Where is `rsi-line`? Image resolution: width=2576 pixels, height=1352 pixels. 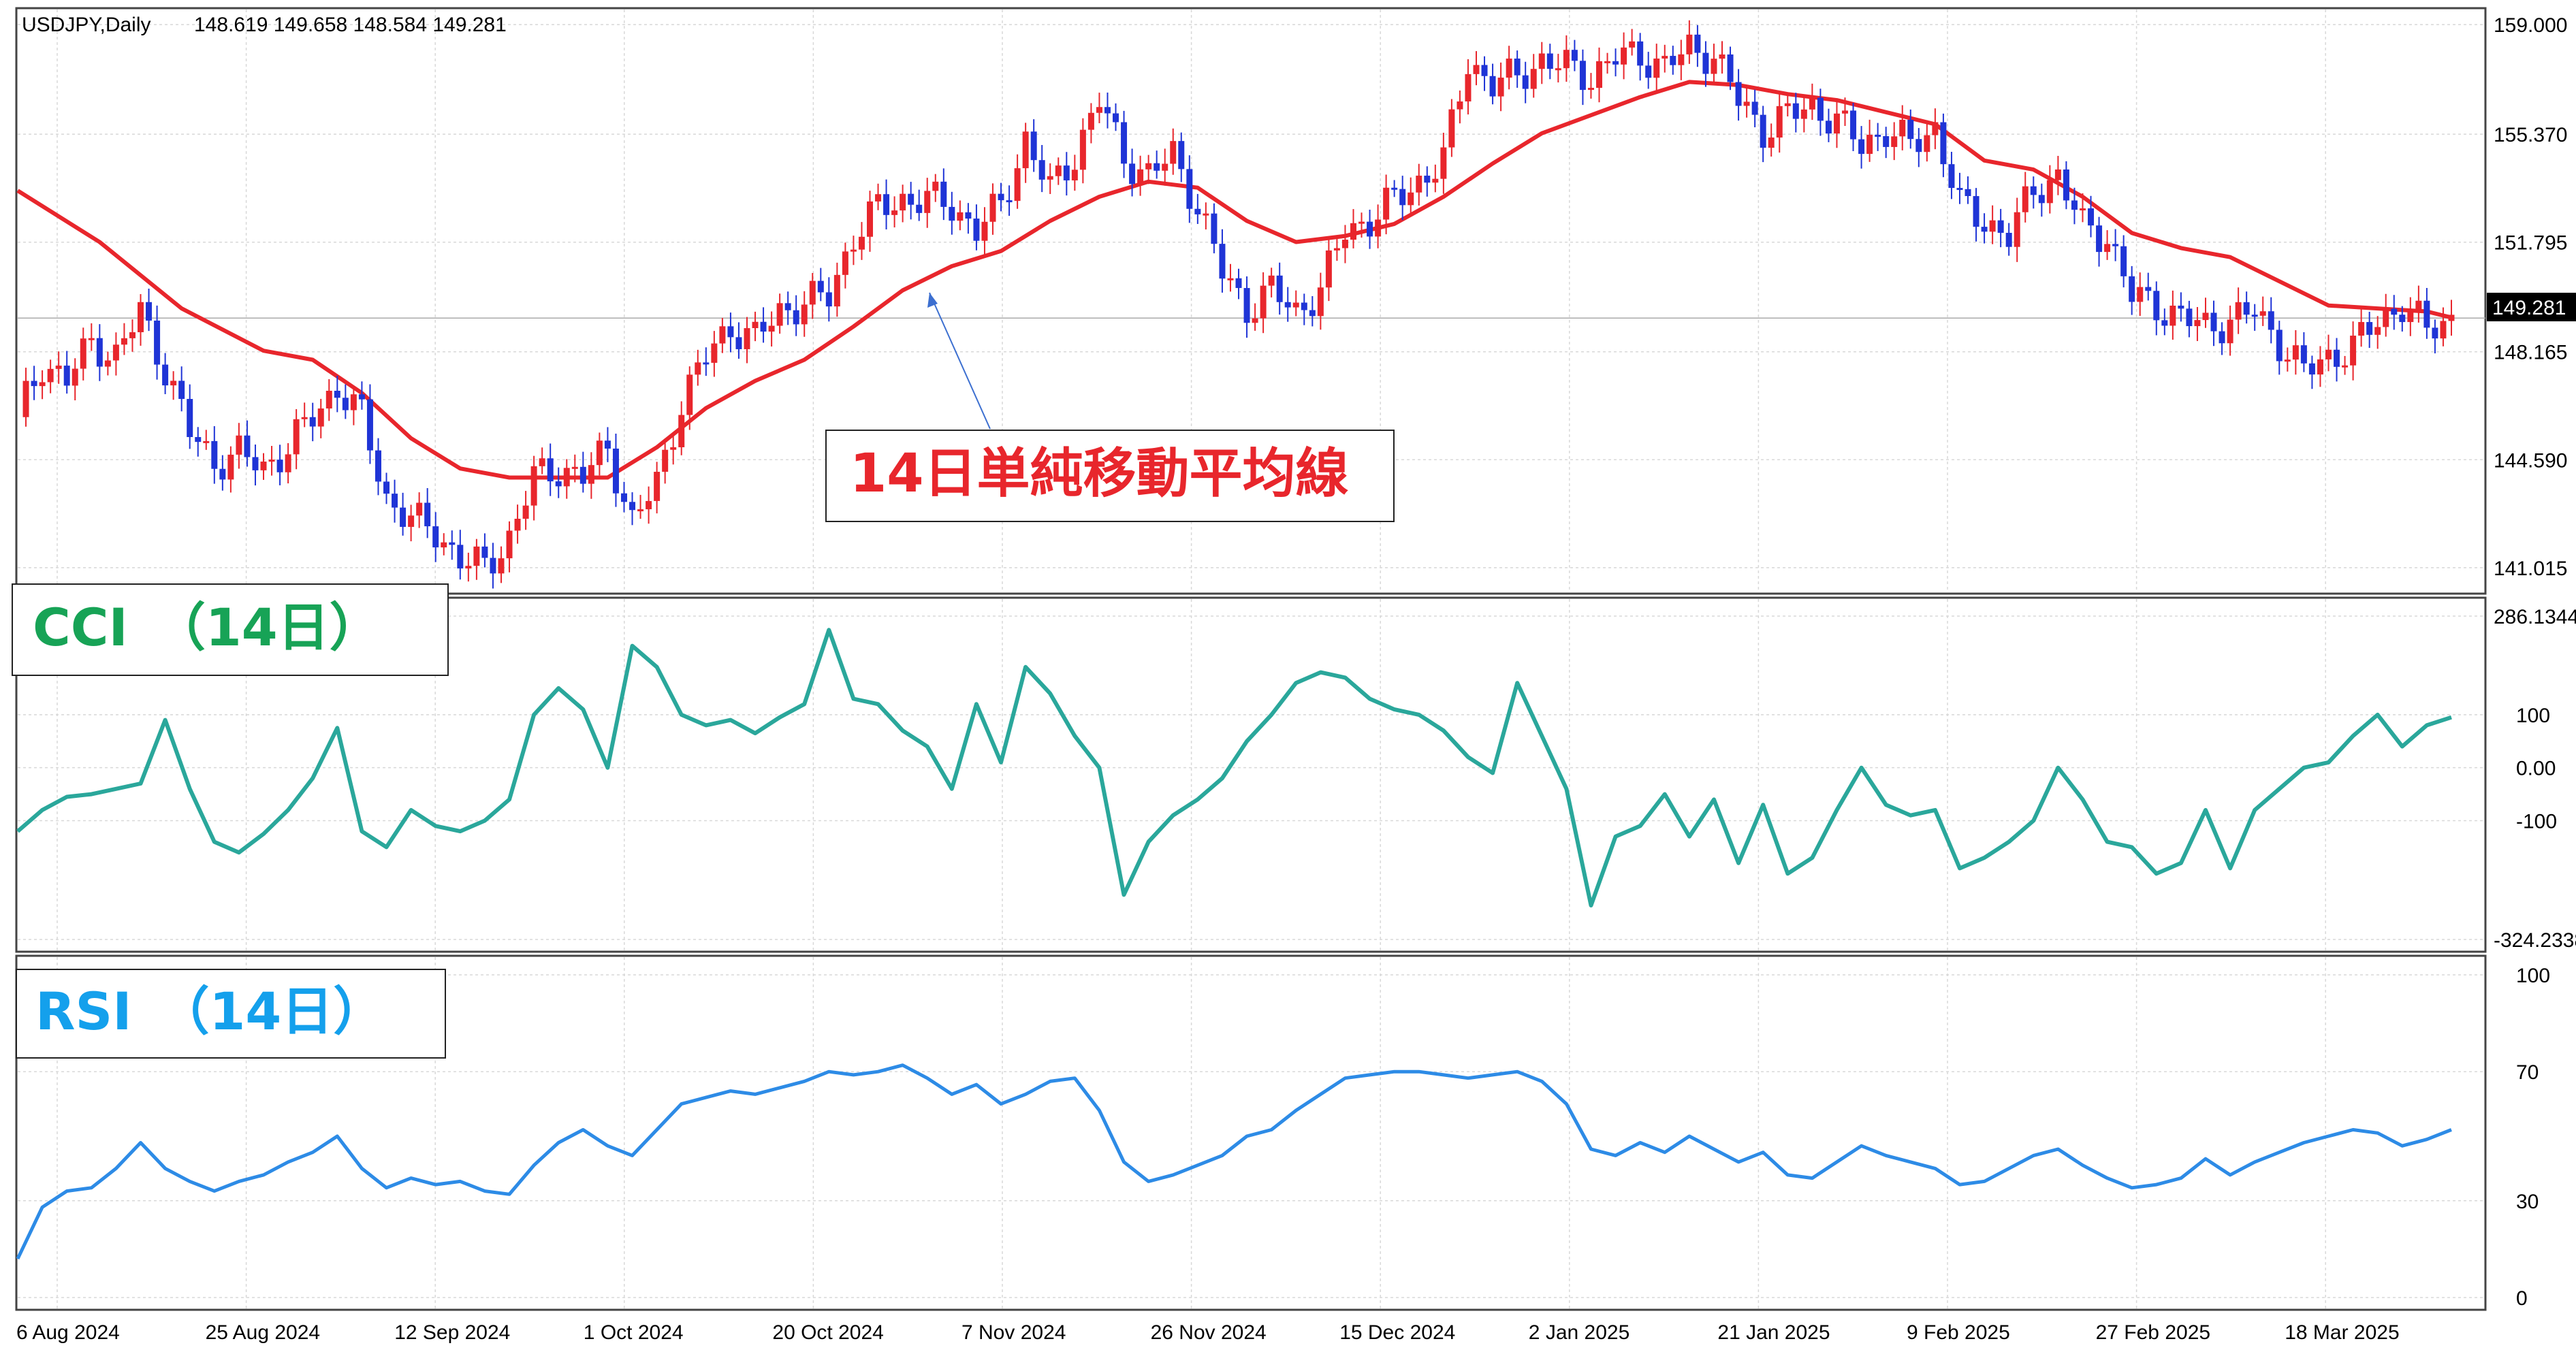 rsi-line is located at coordinates (1234, 1161).